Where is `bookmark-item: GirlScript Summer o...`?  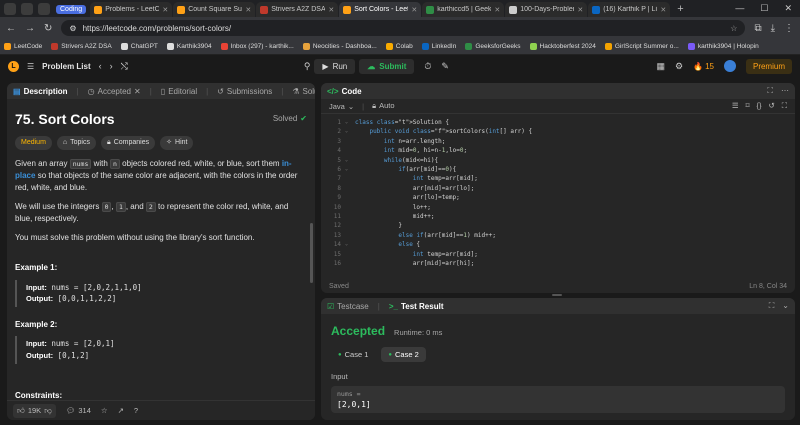 bookmark-item: GirlScript Summer o... is located at coordinates (641, 46).